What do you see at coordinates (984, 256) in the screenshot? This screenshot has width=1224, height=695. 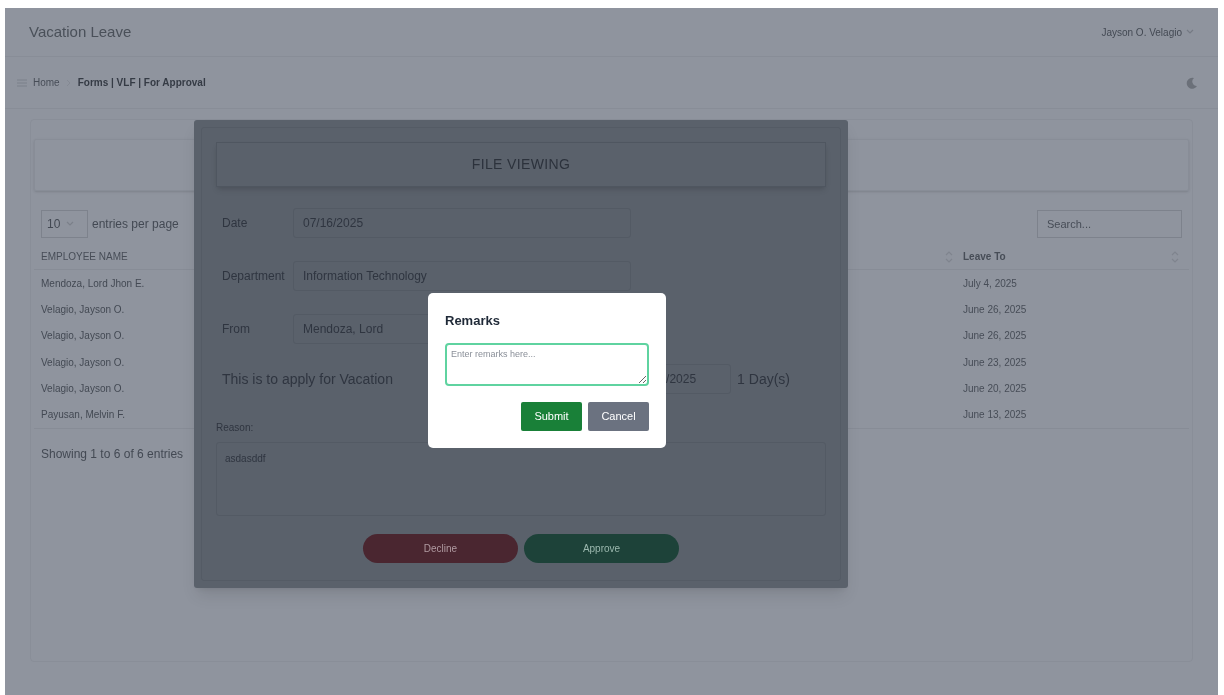 I see `column-header: Leave To` at bounding box center [984, 256].